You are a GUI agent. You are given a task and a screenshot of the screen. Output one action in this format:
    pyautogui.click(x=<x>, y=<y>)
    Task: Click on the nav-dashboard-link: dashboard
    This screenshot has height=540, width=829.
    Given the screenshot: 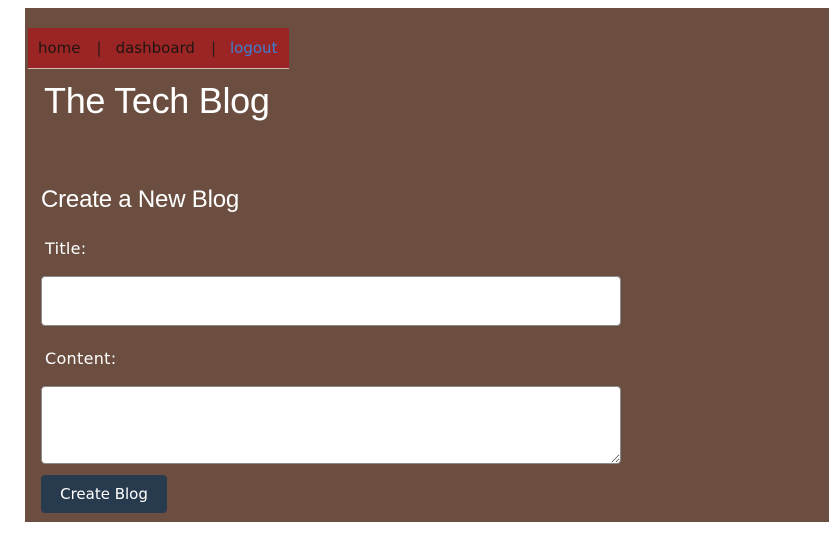 What is the action you would take?
    pyautogui.click(x=155, y=48)
    